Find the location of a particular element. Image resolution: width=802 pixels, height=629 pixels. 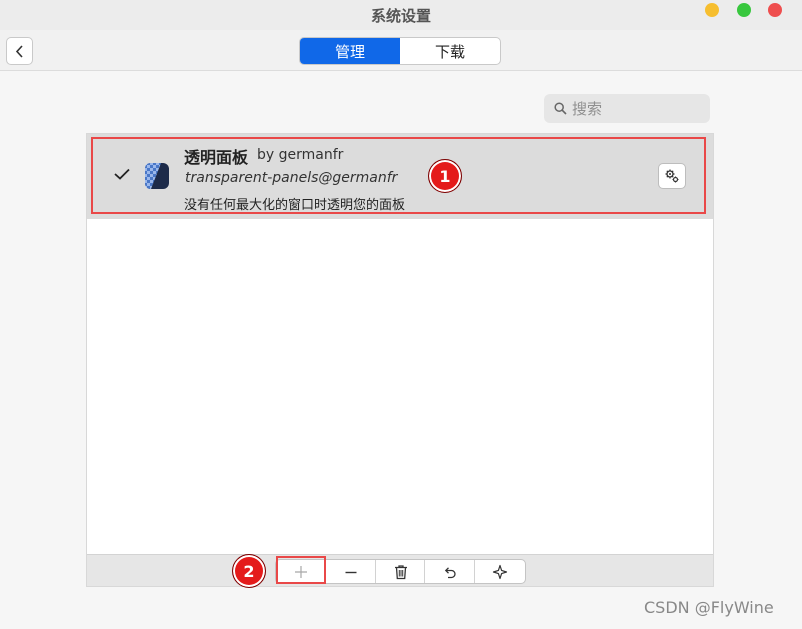

extension-settings-button is located at coordinates (672, 176).